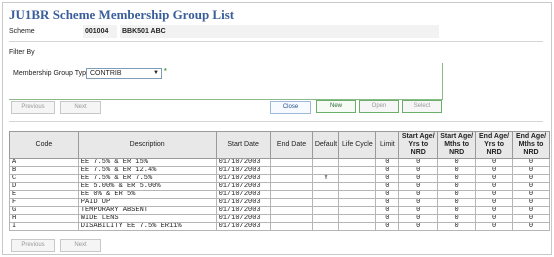 The height and width of the screenshot is (257, 554). Describe the element at coordinates (44, 210) in the screenshot. I see `cell-code: G` at that location.